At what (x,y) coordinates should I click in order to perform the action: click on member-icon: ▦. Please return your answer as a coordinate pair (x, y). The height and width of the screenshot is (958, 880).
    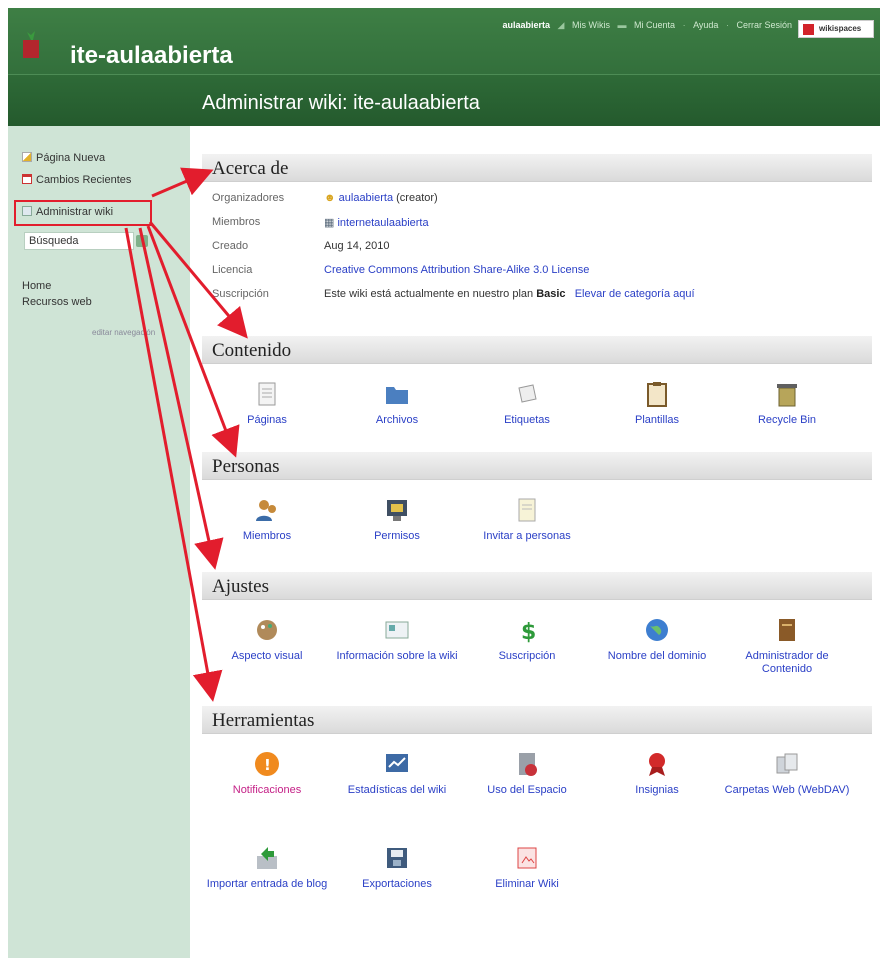
    Looking at the image, I should click on (329, 223).